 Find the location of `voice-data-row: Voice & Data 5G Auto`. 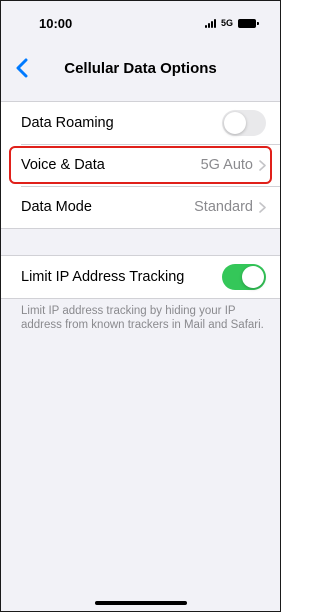

voice-data-row: Voice & Data 5G Auto is located at coordinates (140, 165).